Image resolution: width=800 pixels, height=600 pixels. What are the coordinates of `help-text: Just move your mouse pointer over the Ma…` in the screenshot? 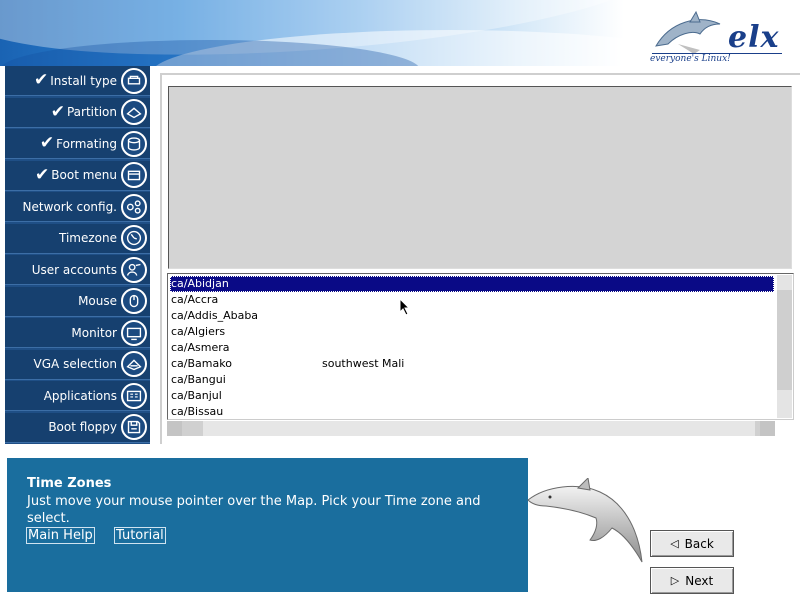 It's located at (254, 510).